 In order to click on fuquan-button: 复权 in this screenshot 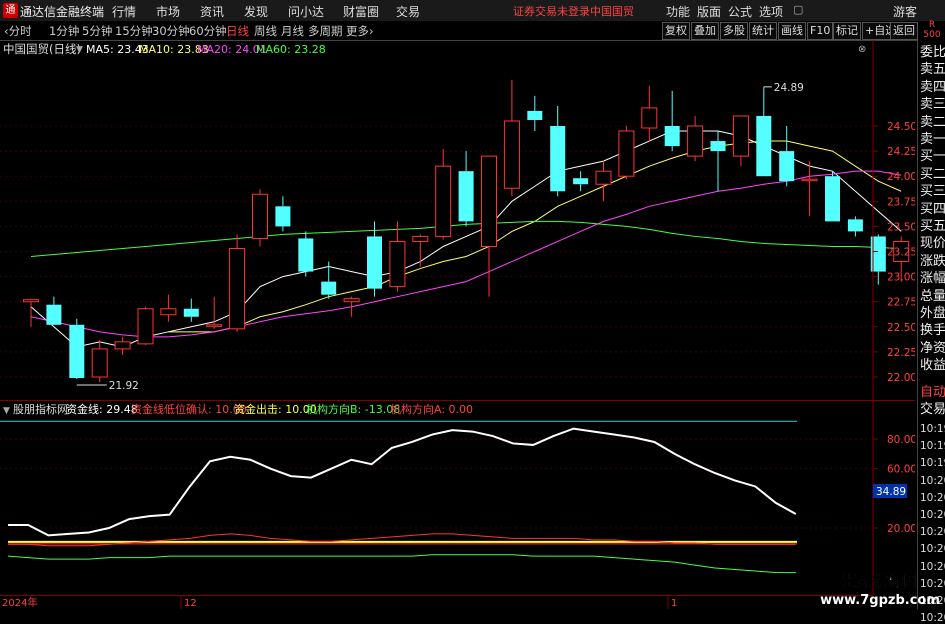, I will do `click(676, 31)`.